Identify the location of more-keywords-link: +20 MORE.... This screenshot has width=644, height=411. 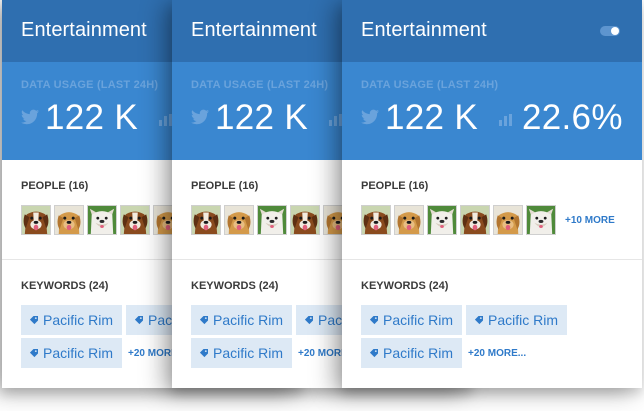
(497, 353).